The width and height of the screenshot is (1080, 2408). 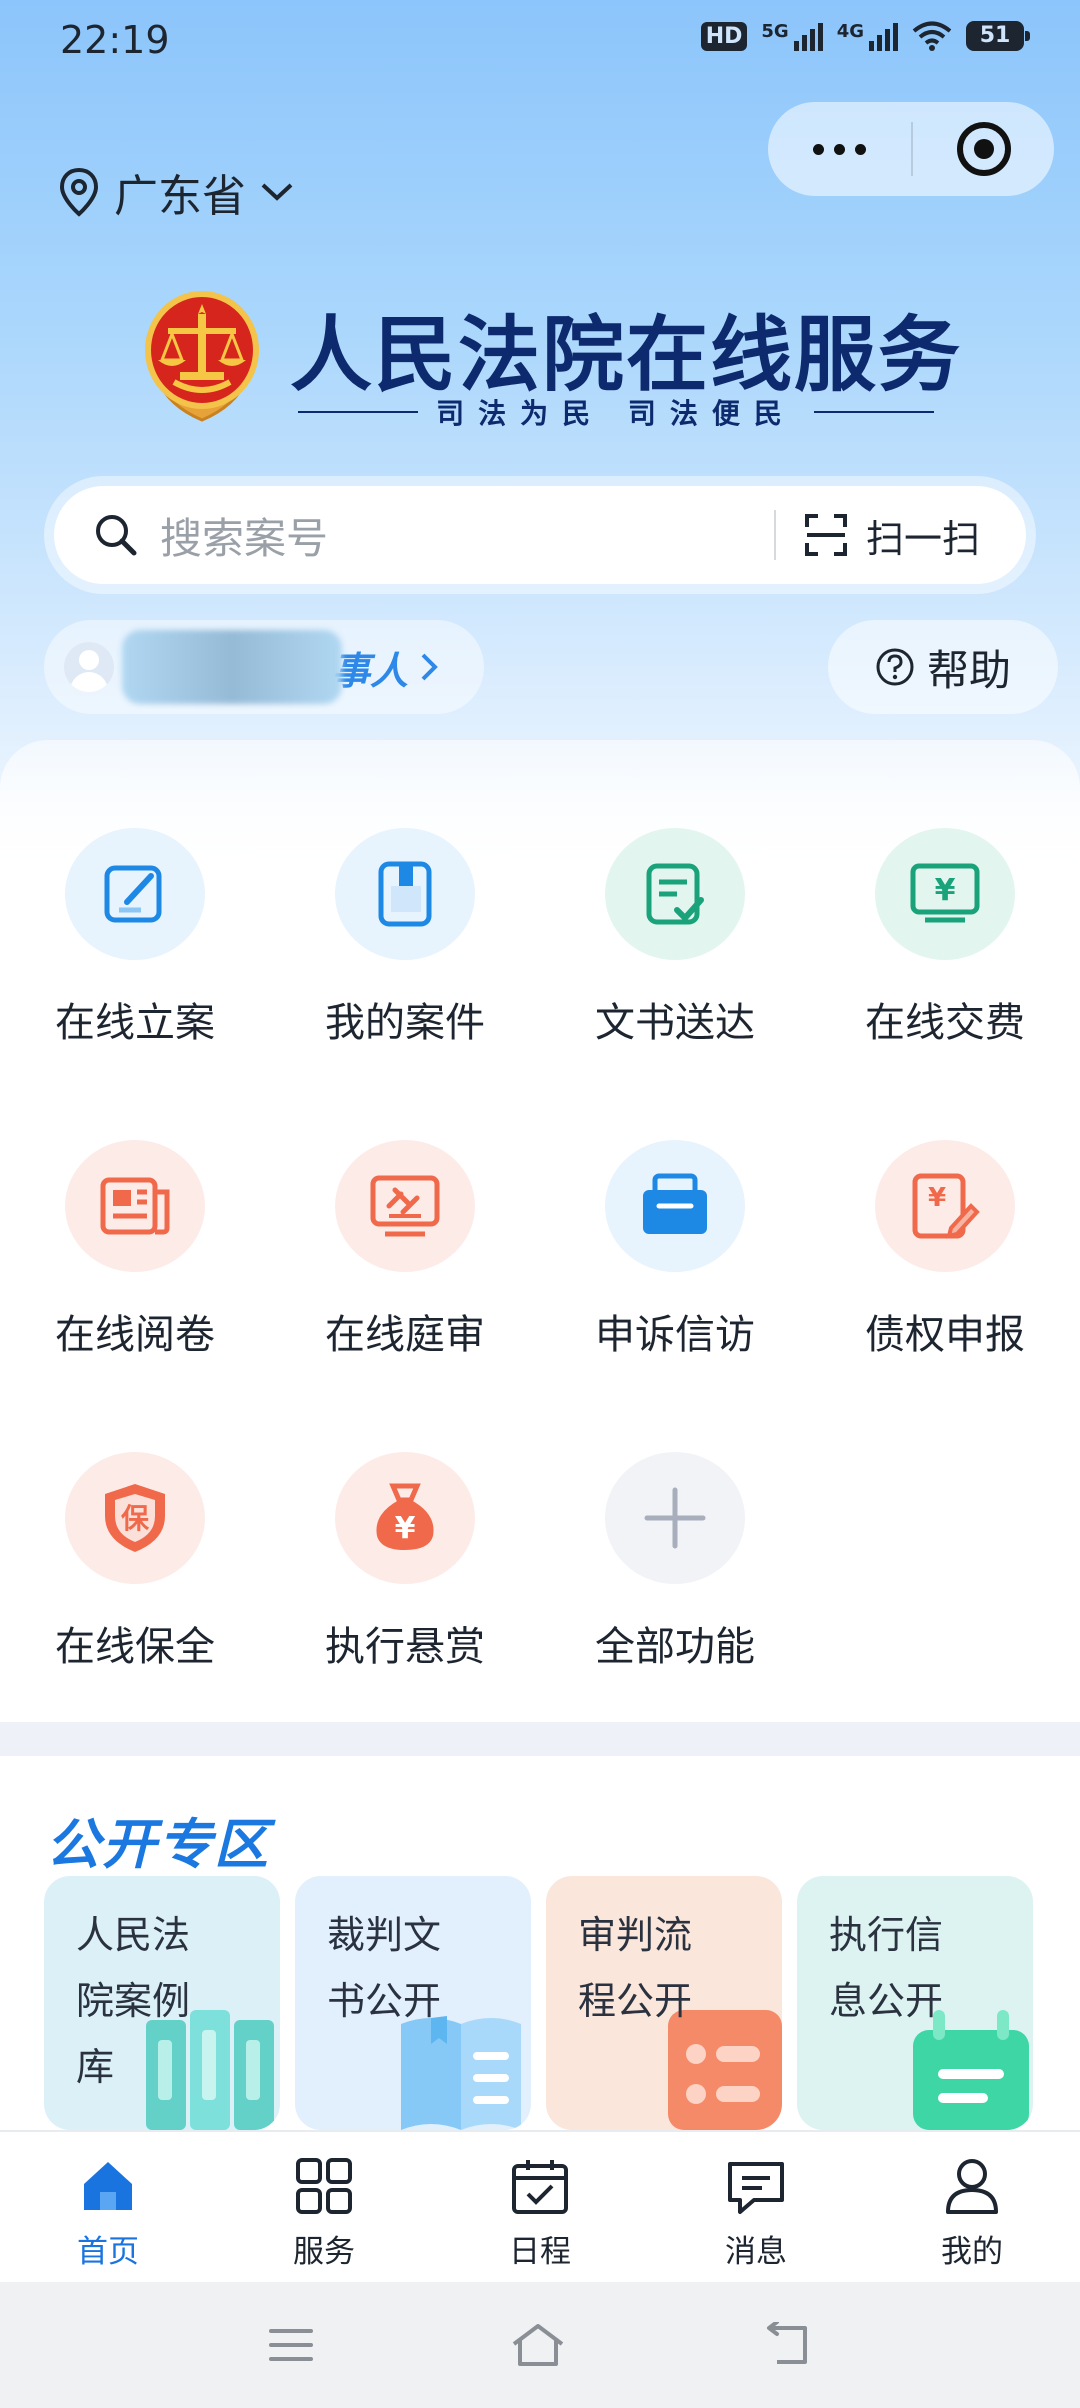 I want to click on function-claim-declaration: ¥ 债权申报, so click(x=945, y=1250).